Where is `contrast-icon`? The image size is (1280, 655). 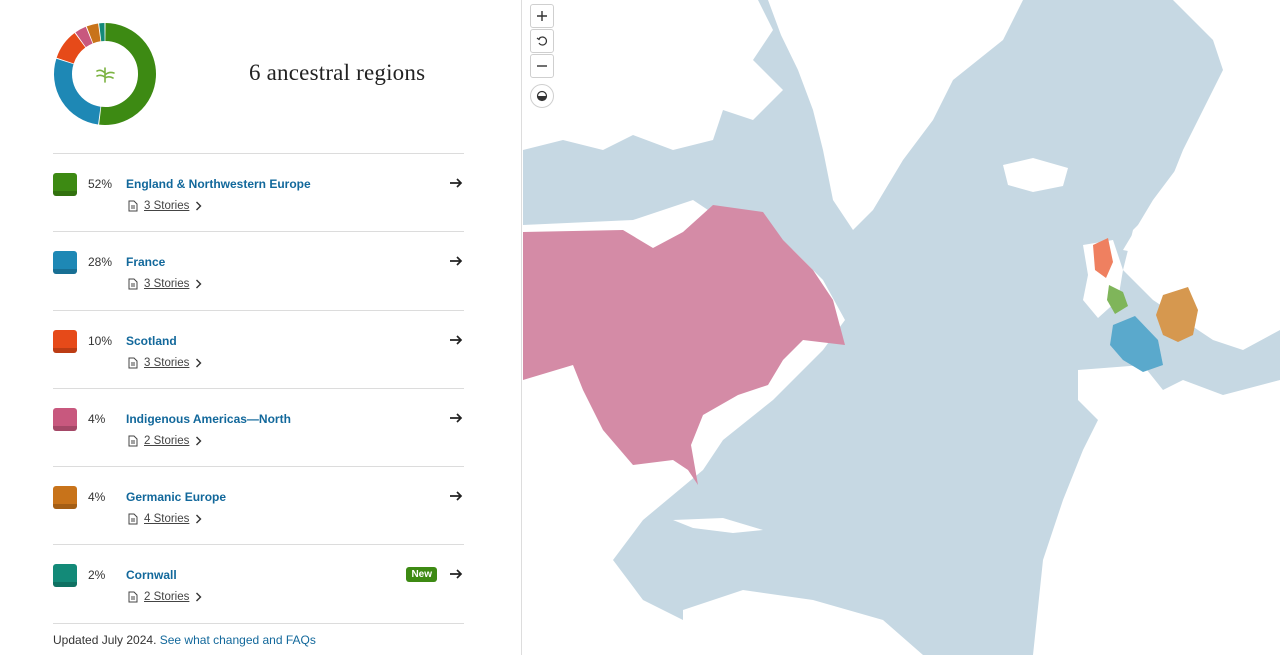 contrast-icon is located at coordinates (542, 96).